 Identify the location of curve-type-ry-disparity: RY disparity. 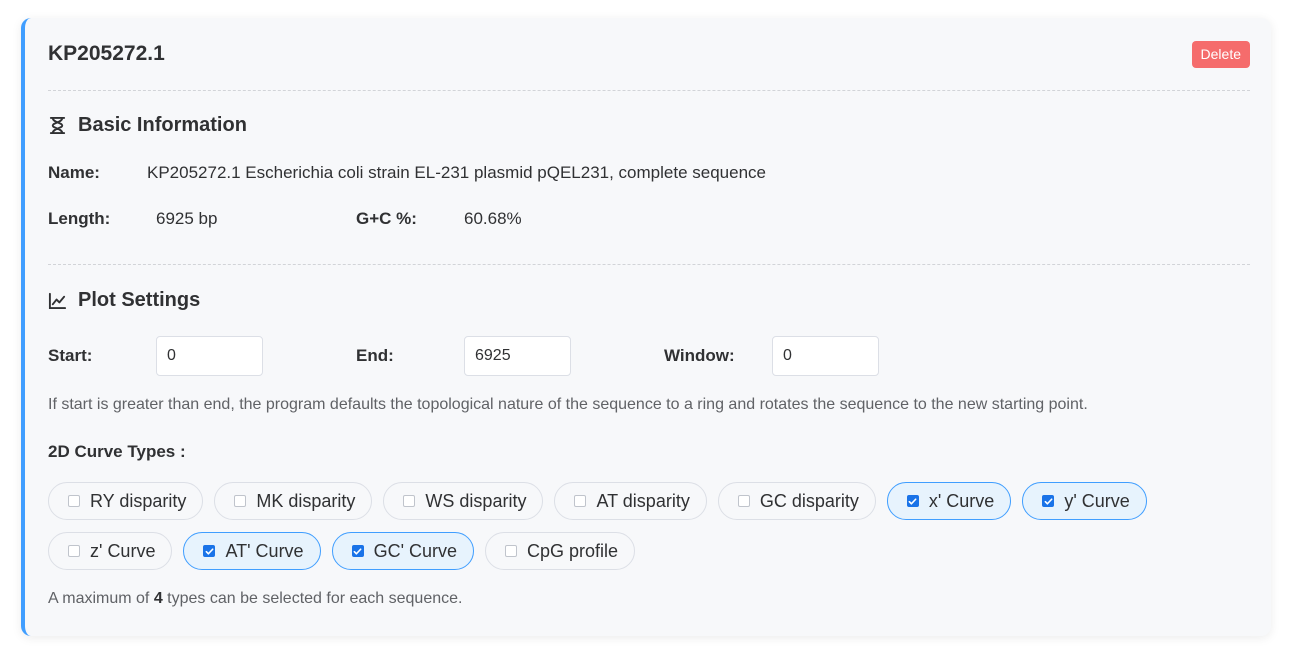
(126, 501).